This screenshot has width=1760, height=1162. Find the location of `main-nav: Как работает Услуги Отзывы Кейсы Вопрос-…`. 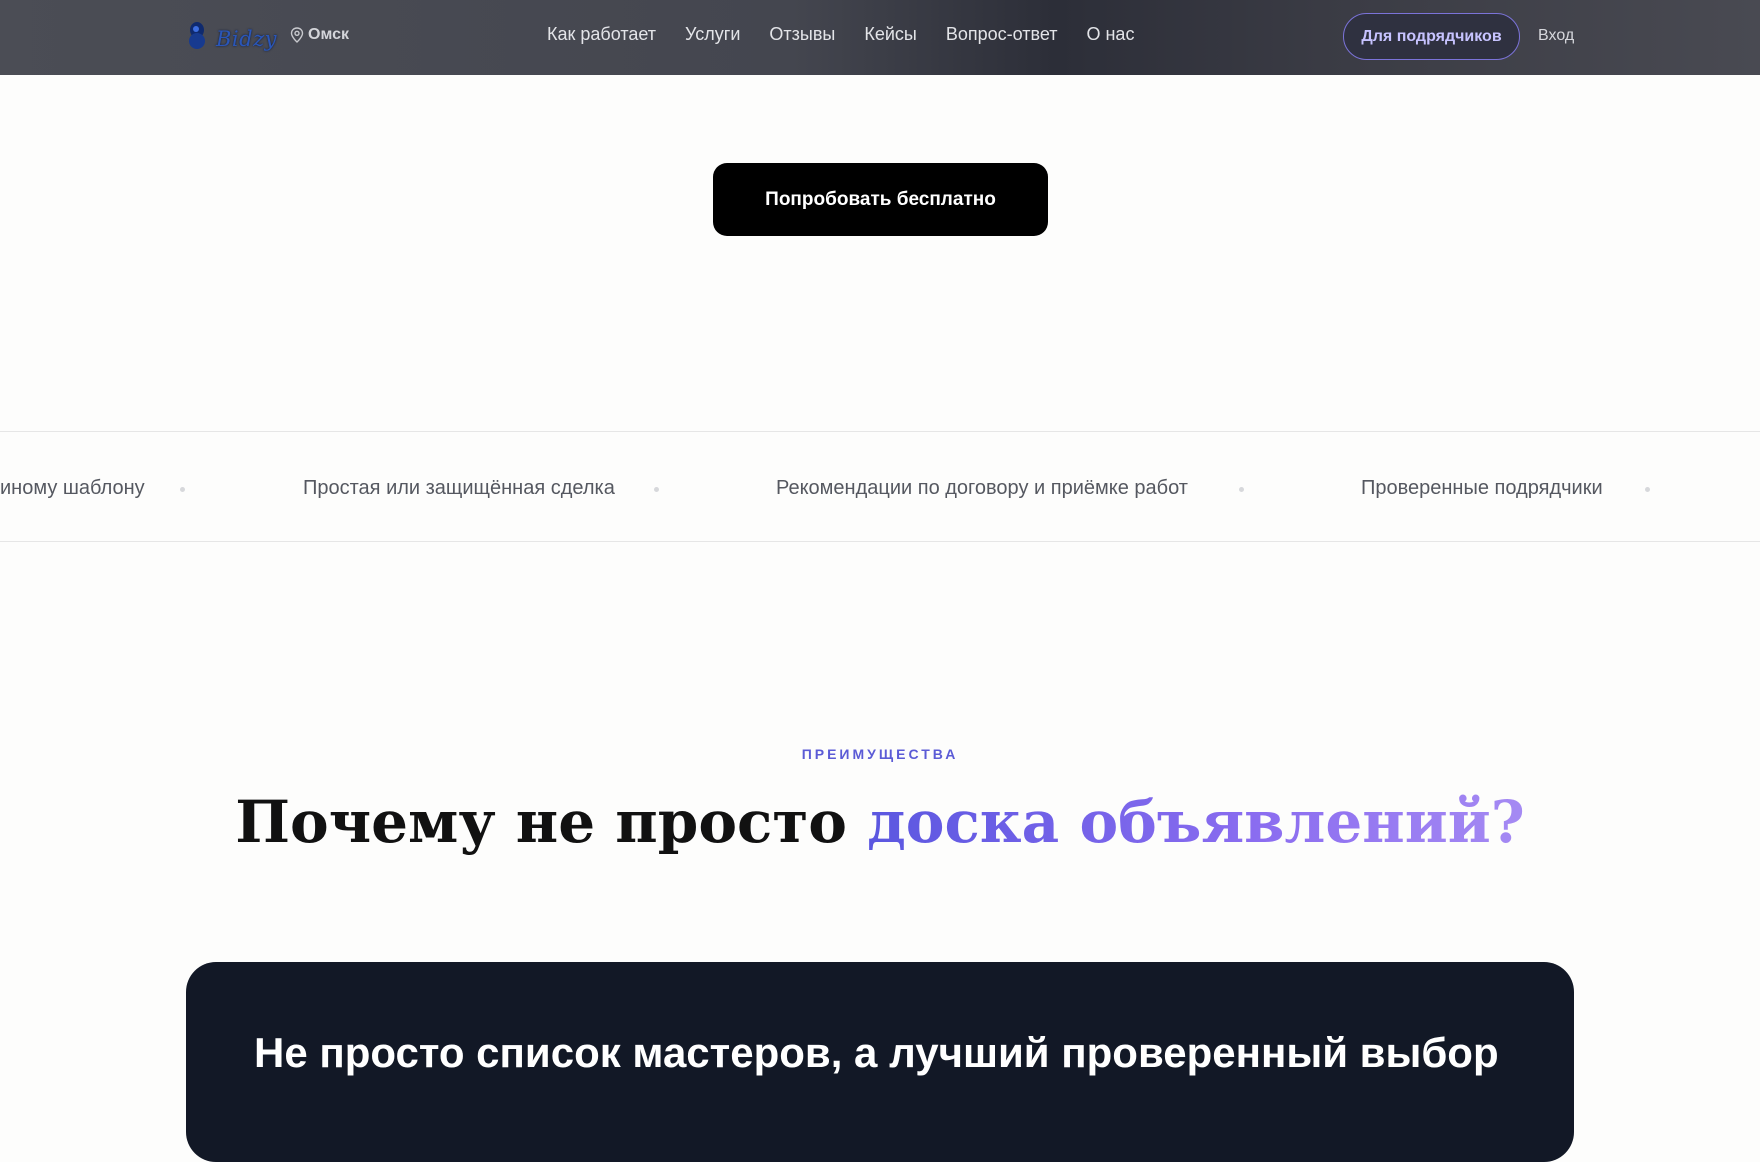

main-nav: Как работает Услуги Отзывы Кейсы Вопрос-… is located at coordinates (855, 34).